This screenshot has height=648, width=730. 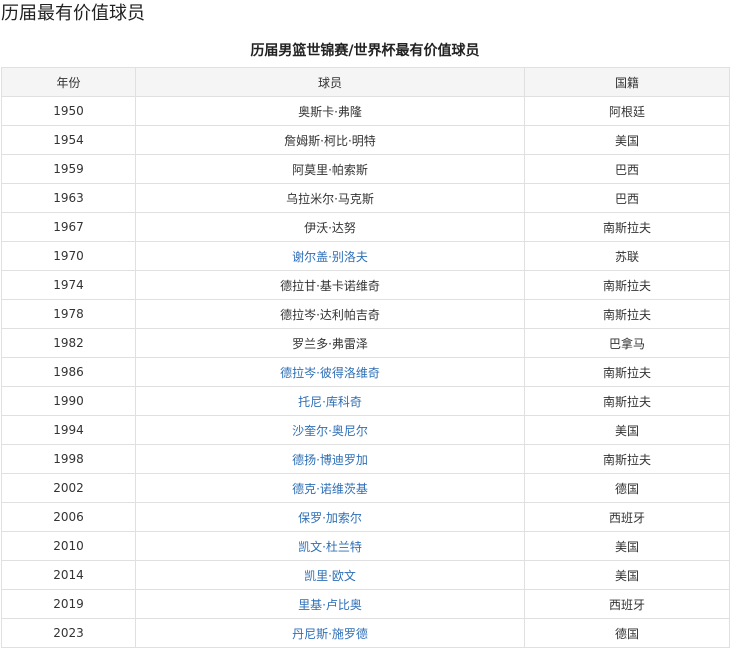 I want to click on table-row: 1994 沙奎尔·奥尼尔 美国, so click(x=365, y=430).